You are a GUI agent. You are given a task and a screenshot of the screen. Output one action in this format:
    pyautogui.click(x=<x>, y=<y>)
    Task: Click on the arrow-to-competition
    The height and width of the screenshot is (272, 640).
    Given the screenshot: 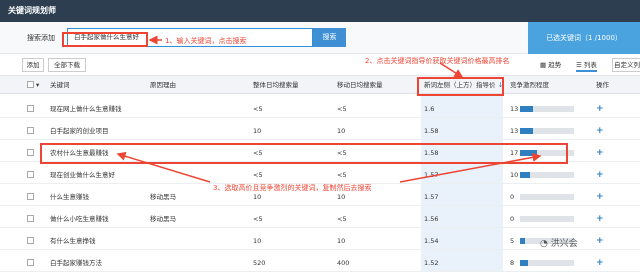 What is the action you would take?
    pyautogui.click(x=470, y=167)
    